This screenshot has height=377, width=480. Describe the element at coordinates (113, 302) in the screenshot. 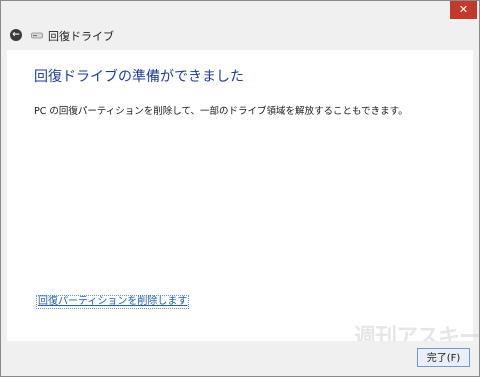

I see `delete-recovery-partition-link: 回復パーティションを削除します` at that location.